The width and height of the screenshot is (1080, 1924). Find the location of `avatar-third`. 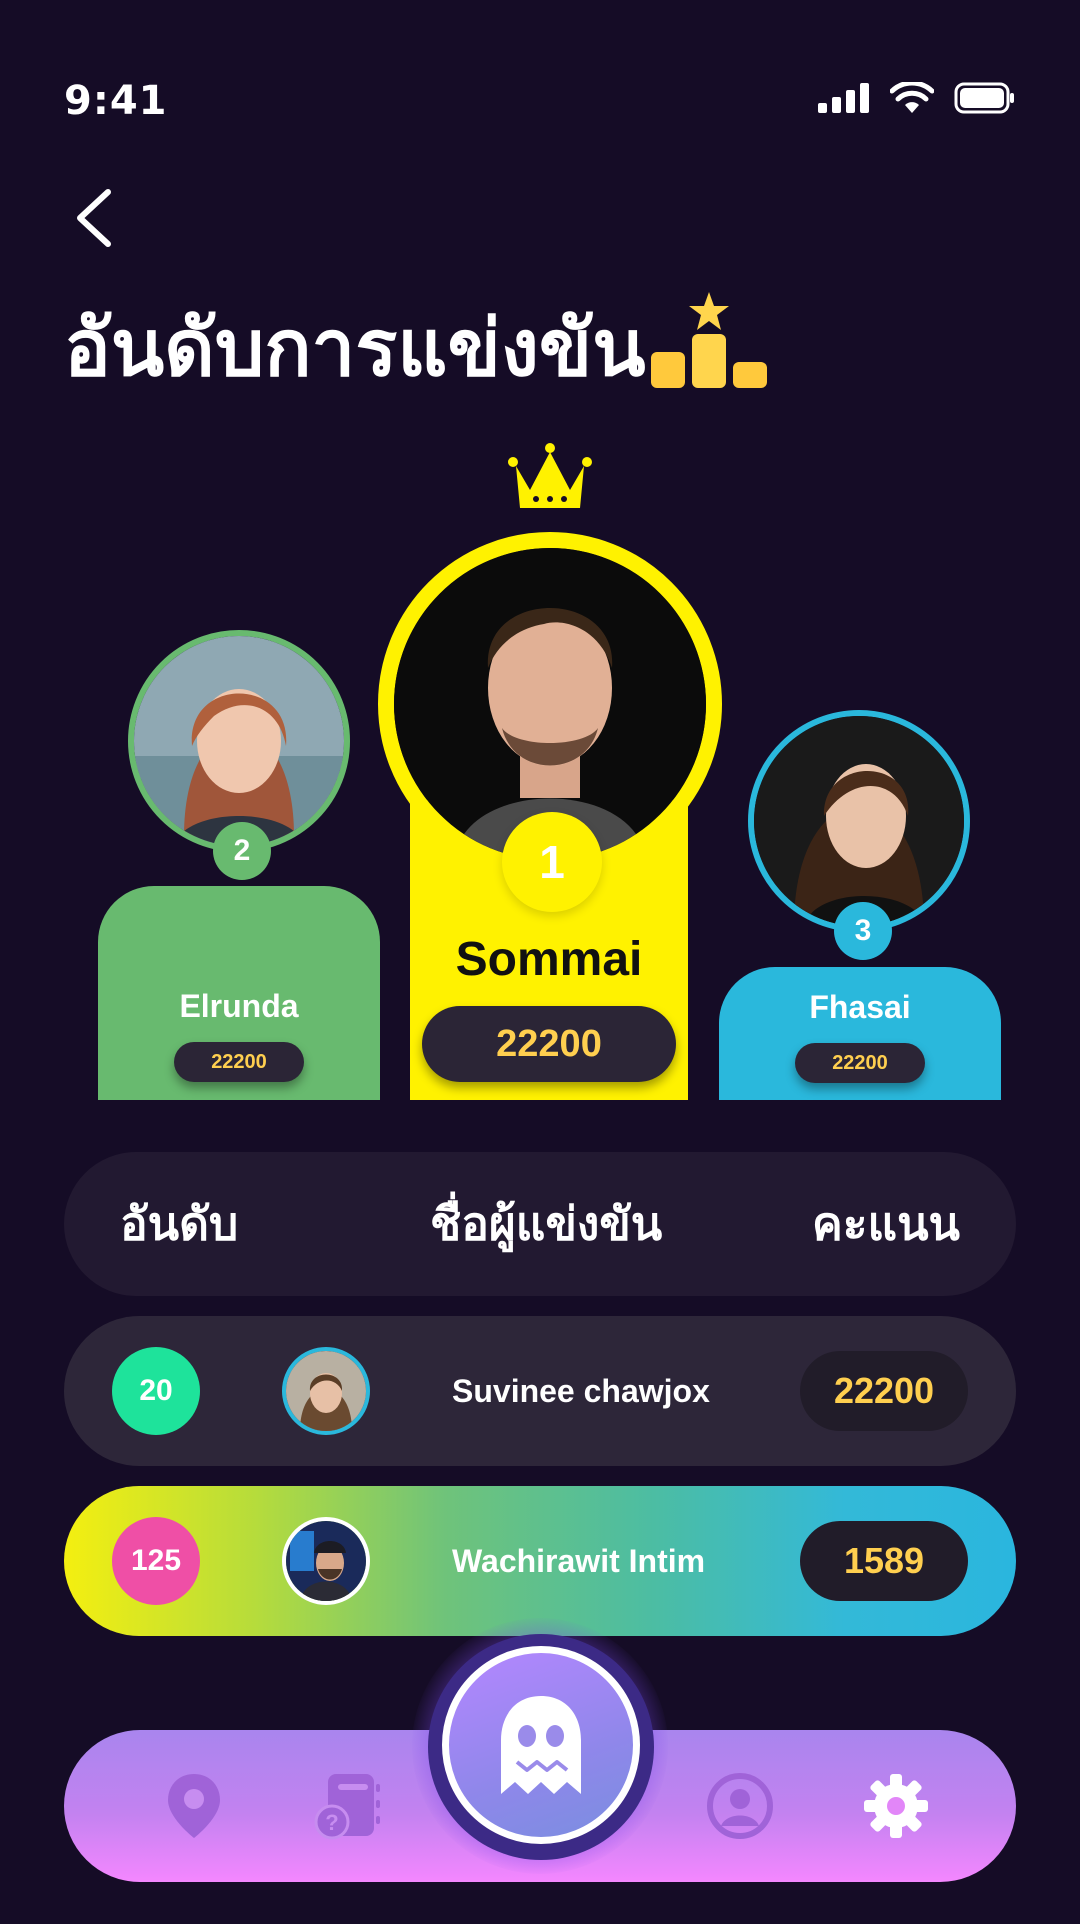

avatar-third is located at coordinates (859, 821).